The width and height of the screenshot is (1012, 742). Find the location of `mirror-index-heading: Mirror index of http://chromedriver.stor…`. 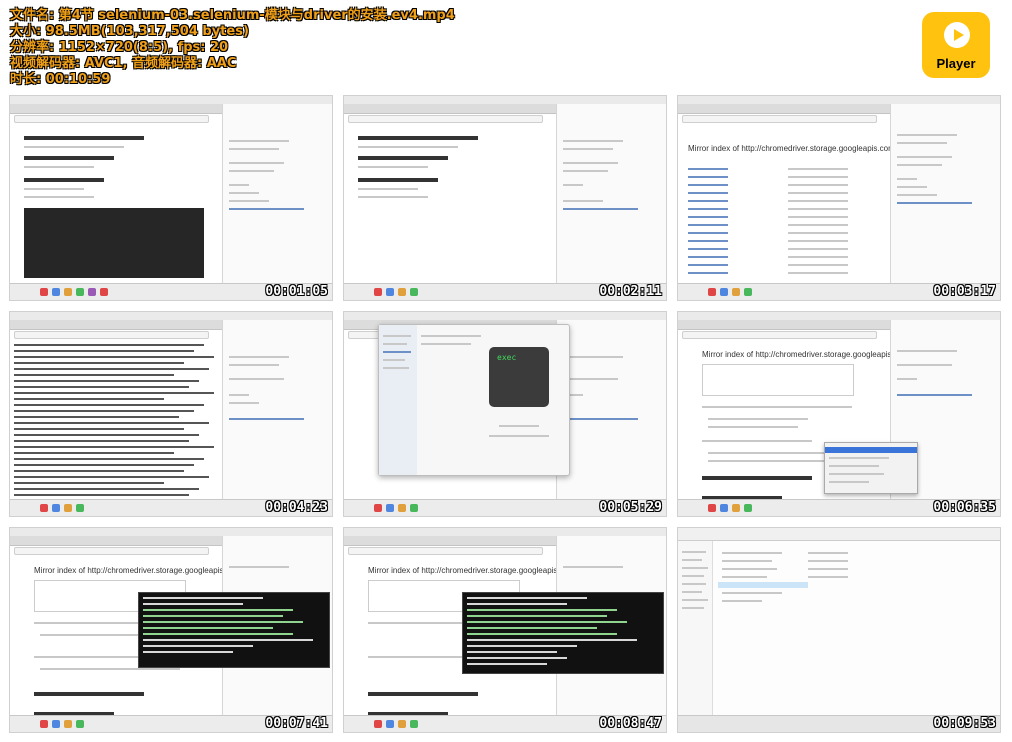

mirror-index-heading: Mirror index of http://chromedriver.stor… is located at coordinates (792, 148).